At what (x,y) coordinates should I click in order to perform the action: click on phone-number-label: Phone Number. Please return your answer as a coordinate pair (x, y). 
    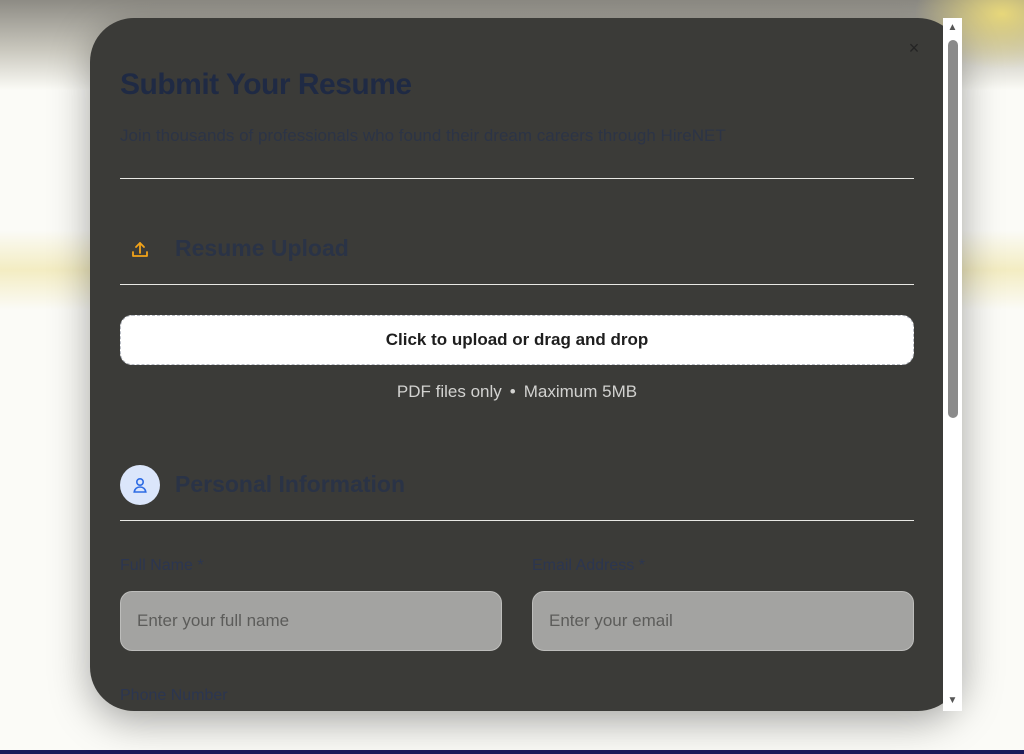
    Looking at the image, I should click on (174, 695).